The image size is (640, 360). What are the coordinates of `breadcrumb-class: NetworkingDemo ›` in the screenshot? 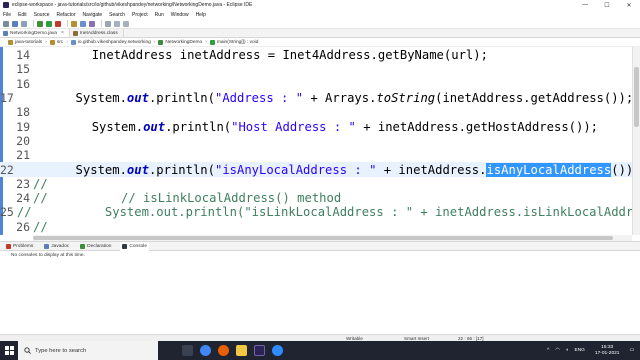 It's located at (182, 42).